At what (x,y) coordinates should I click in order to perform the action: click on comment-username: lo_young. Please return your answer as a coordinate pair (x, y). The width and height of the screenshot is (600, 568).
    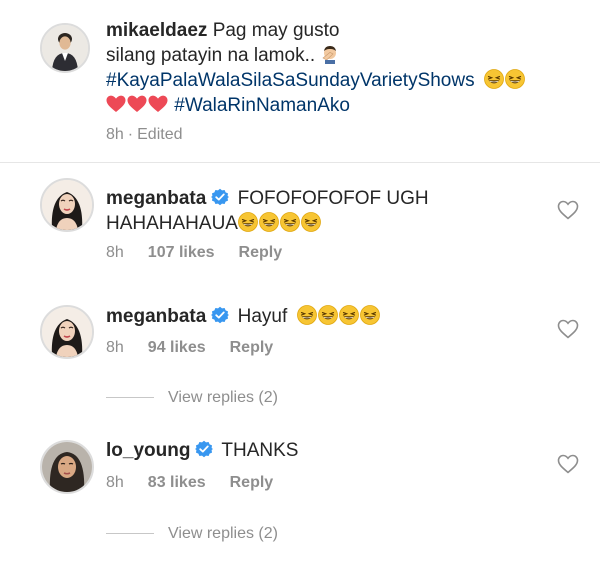
    Looking at the image, I should click on (148, 450).